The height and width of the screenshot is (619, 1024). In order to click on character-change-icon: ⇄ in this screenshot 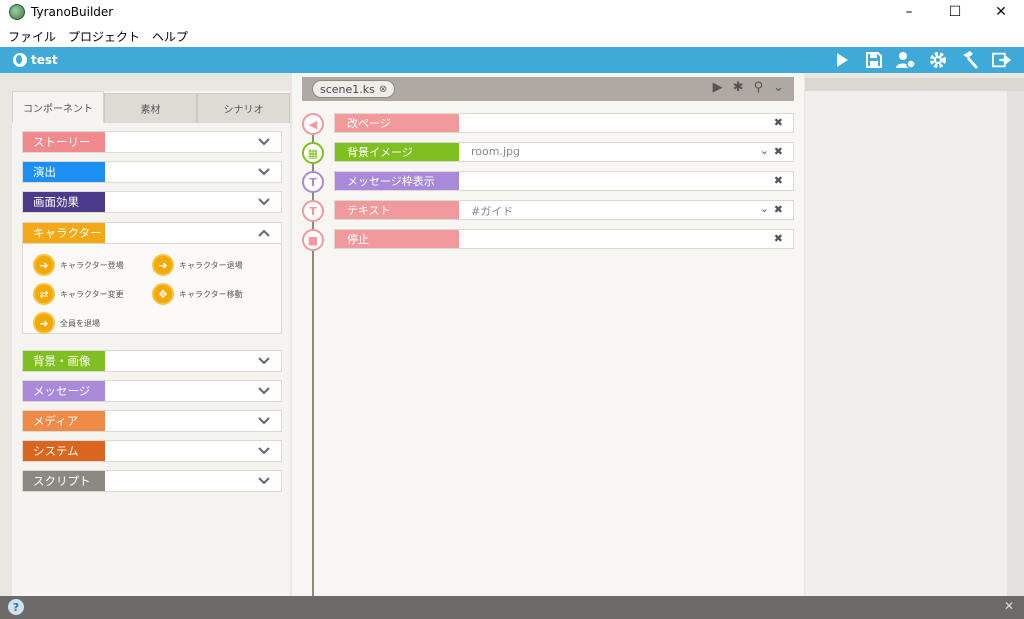, I will do `click(44, 294)`.